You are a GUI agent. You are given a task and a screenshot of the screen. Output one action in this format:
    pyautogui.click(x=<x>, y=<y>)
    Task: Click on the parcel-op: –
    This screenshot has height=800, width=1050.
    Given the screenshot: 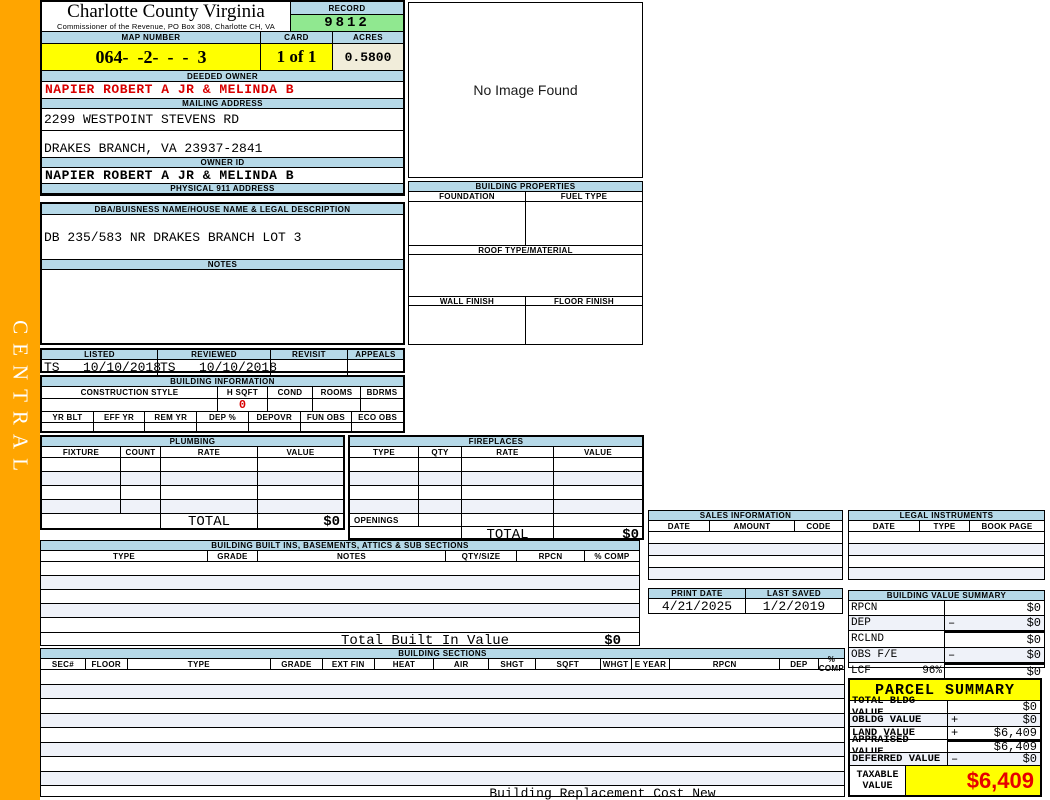 What is the action you would take?
    pyautogui.click(x=955, y=759)
    